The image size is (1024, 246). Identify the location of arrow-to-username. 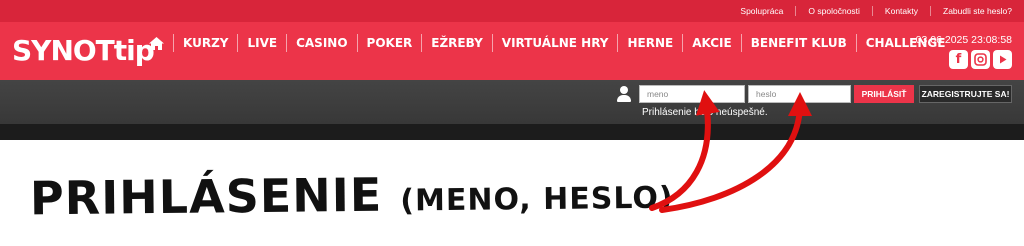
(684, 150).